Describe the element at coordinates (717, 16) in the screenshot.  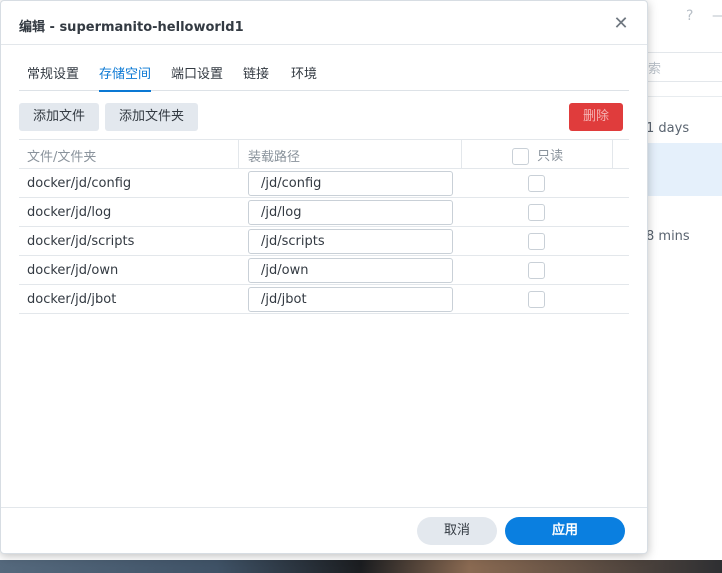
I see `minimize-icon: —` at that location.